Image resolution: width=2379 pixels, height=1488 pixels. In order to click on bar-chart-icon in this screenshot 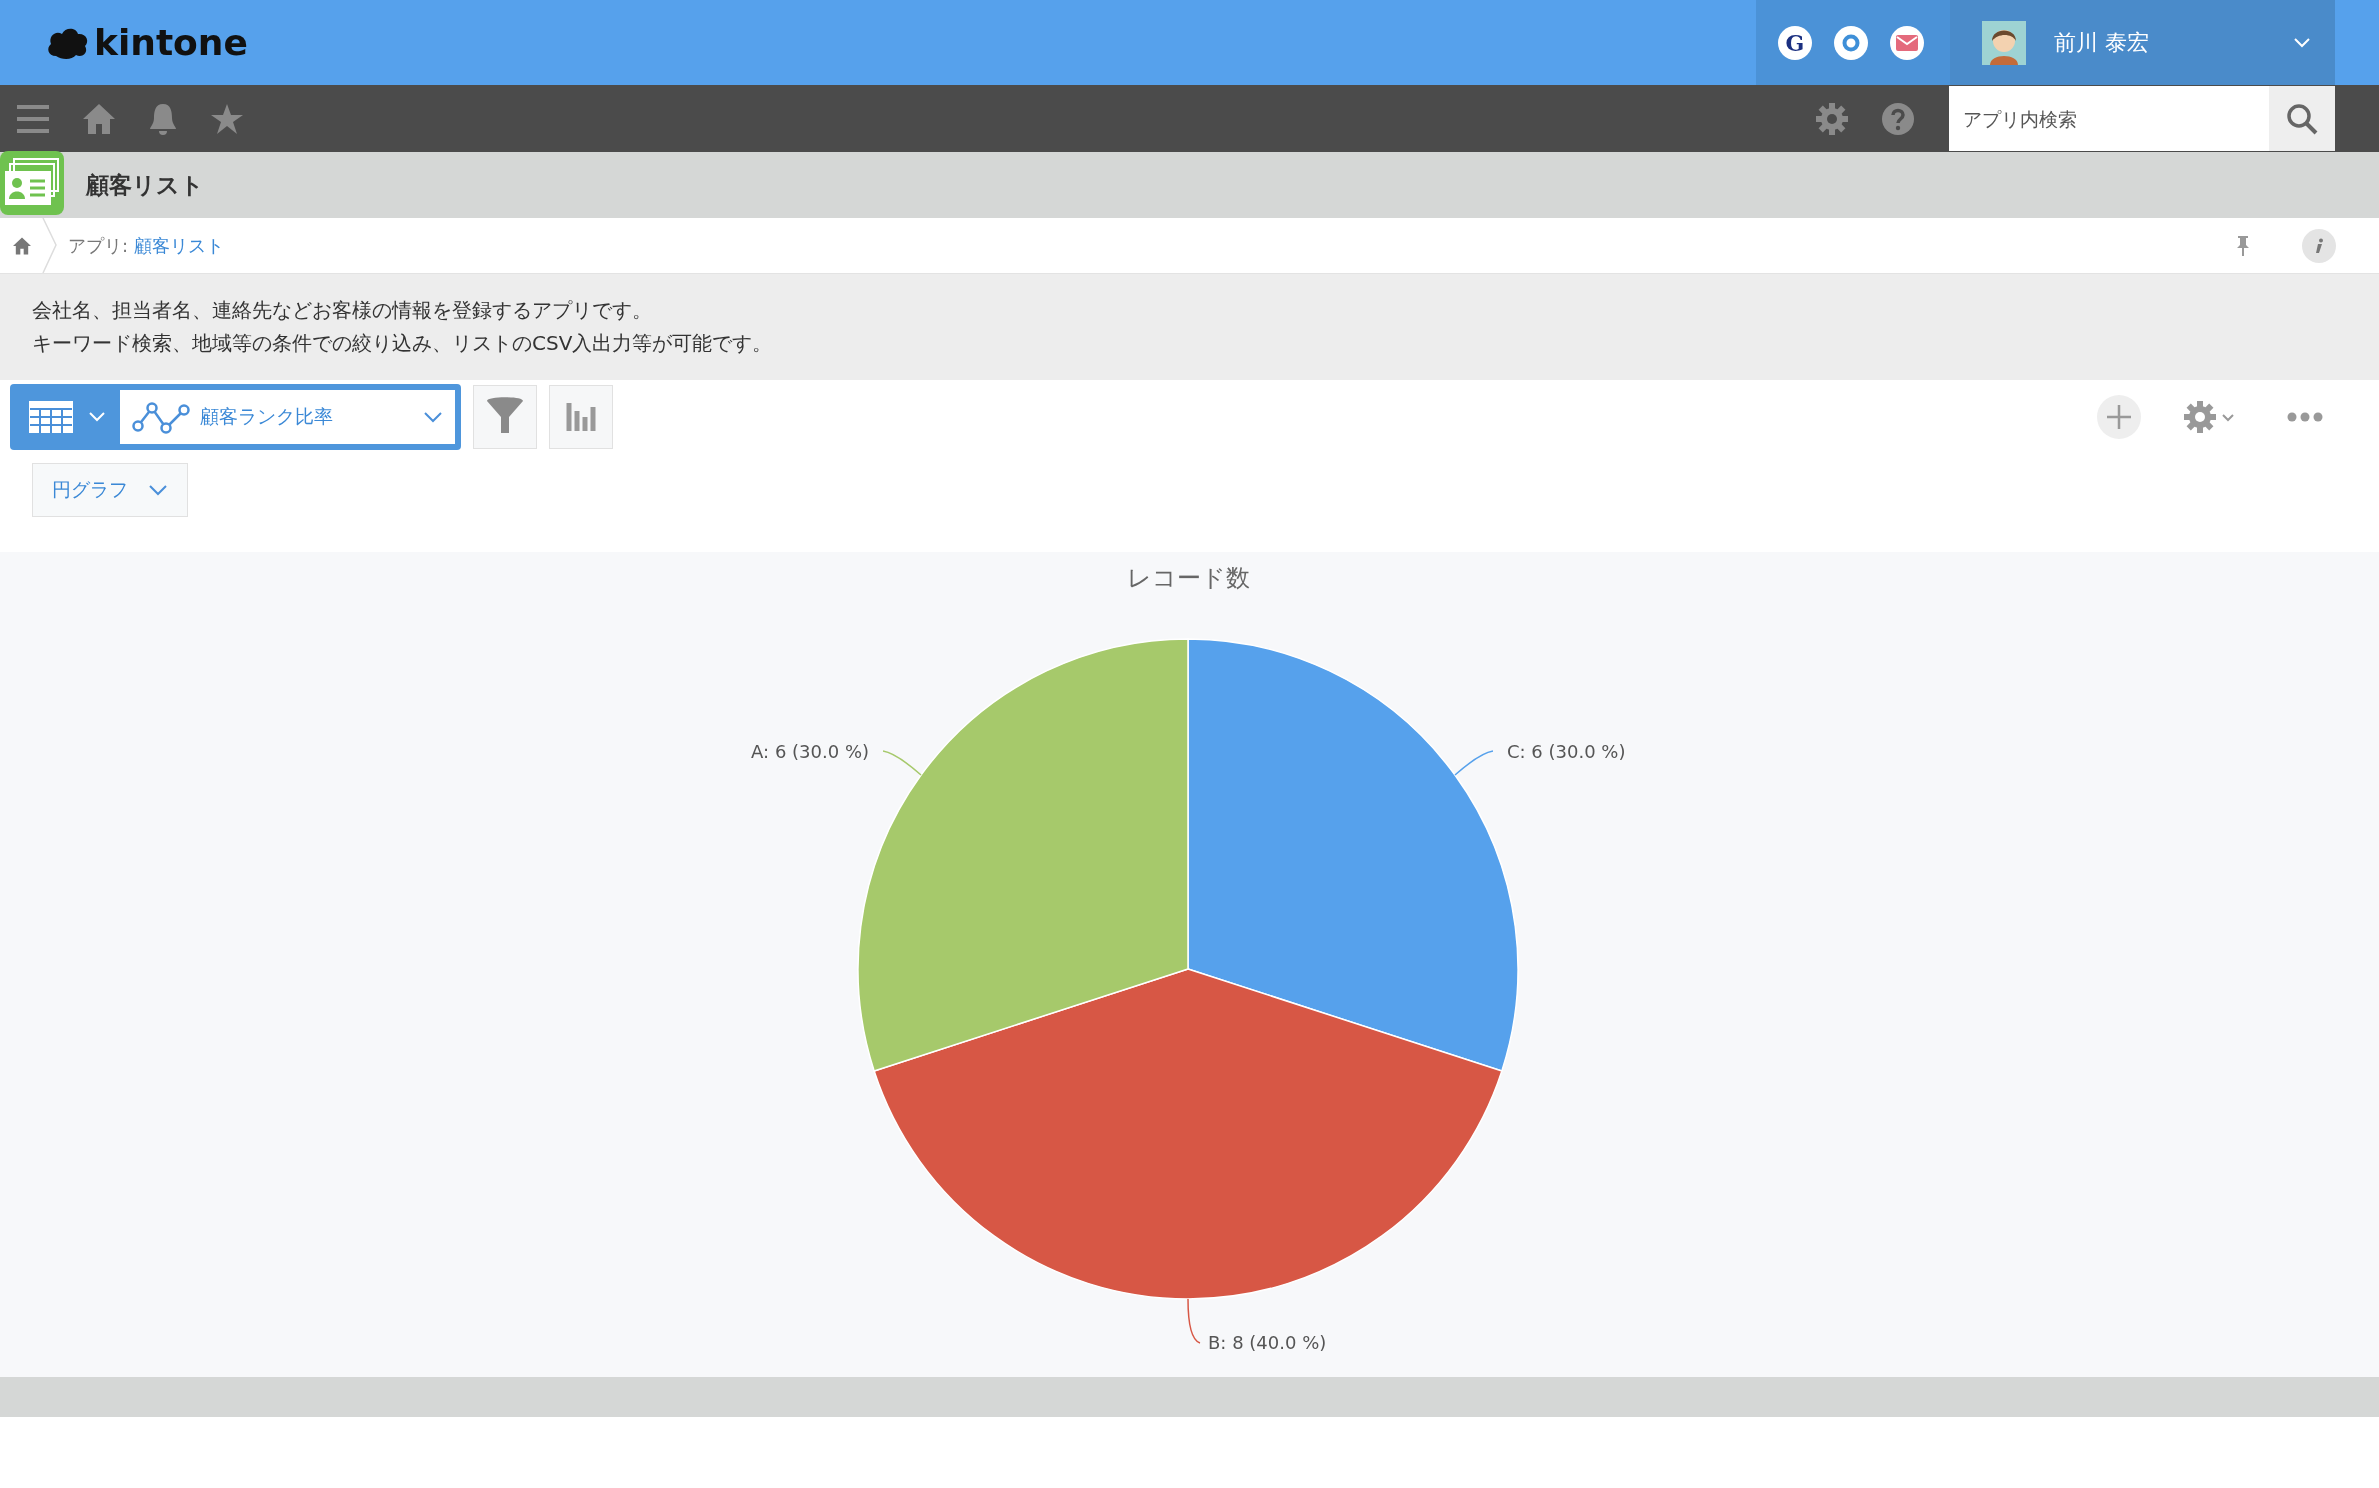, I will do `click(581, 417)`.